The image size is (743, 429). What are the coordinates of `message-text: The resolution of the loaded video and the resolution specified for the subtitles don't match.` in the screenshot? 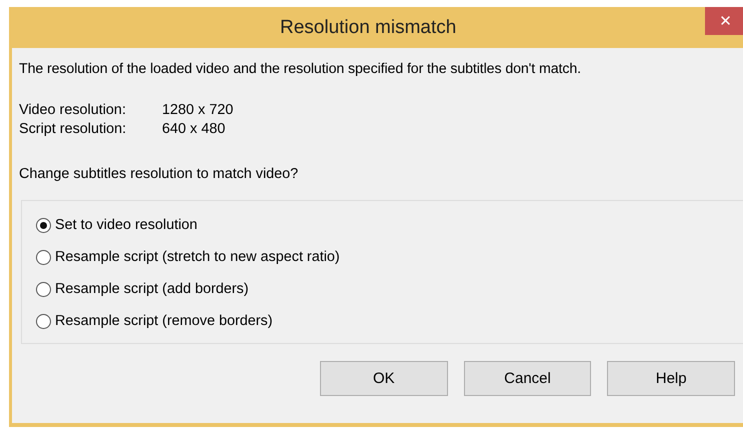 It's located at (300, 69).